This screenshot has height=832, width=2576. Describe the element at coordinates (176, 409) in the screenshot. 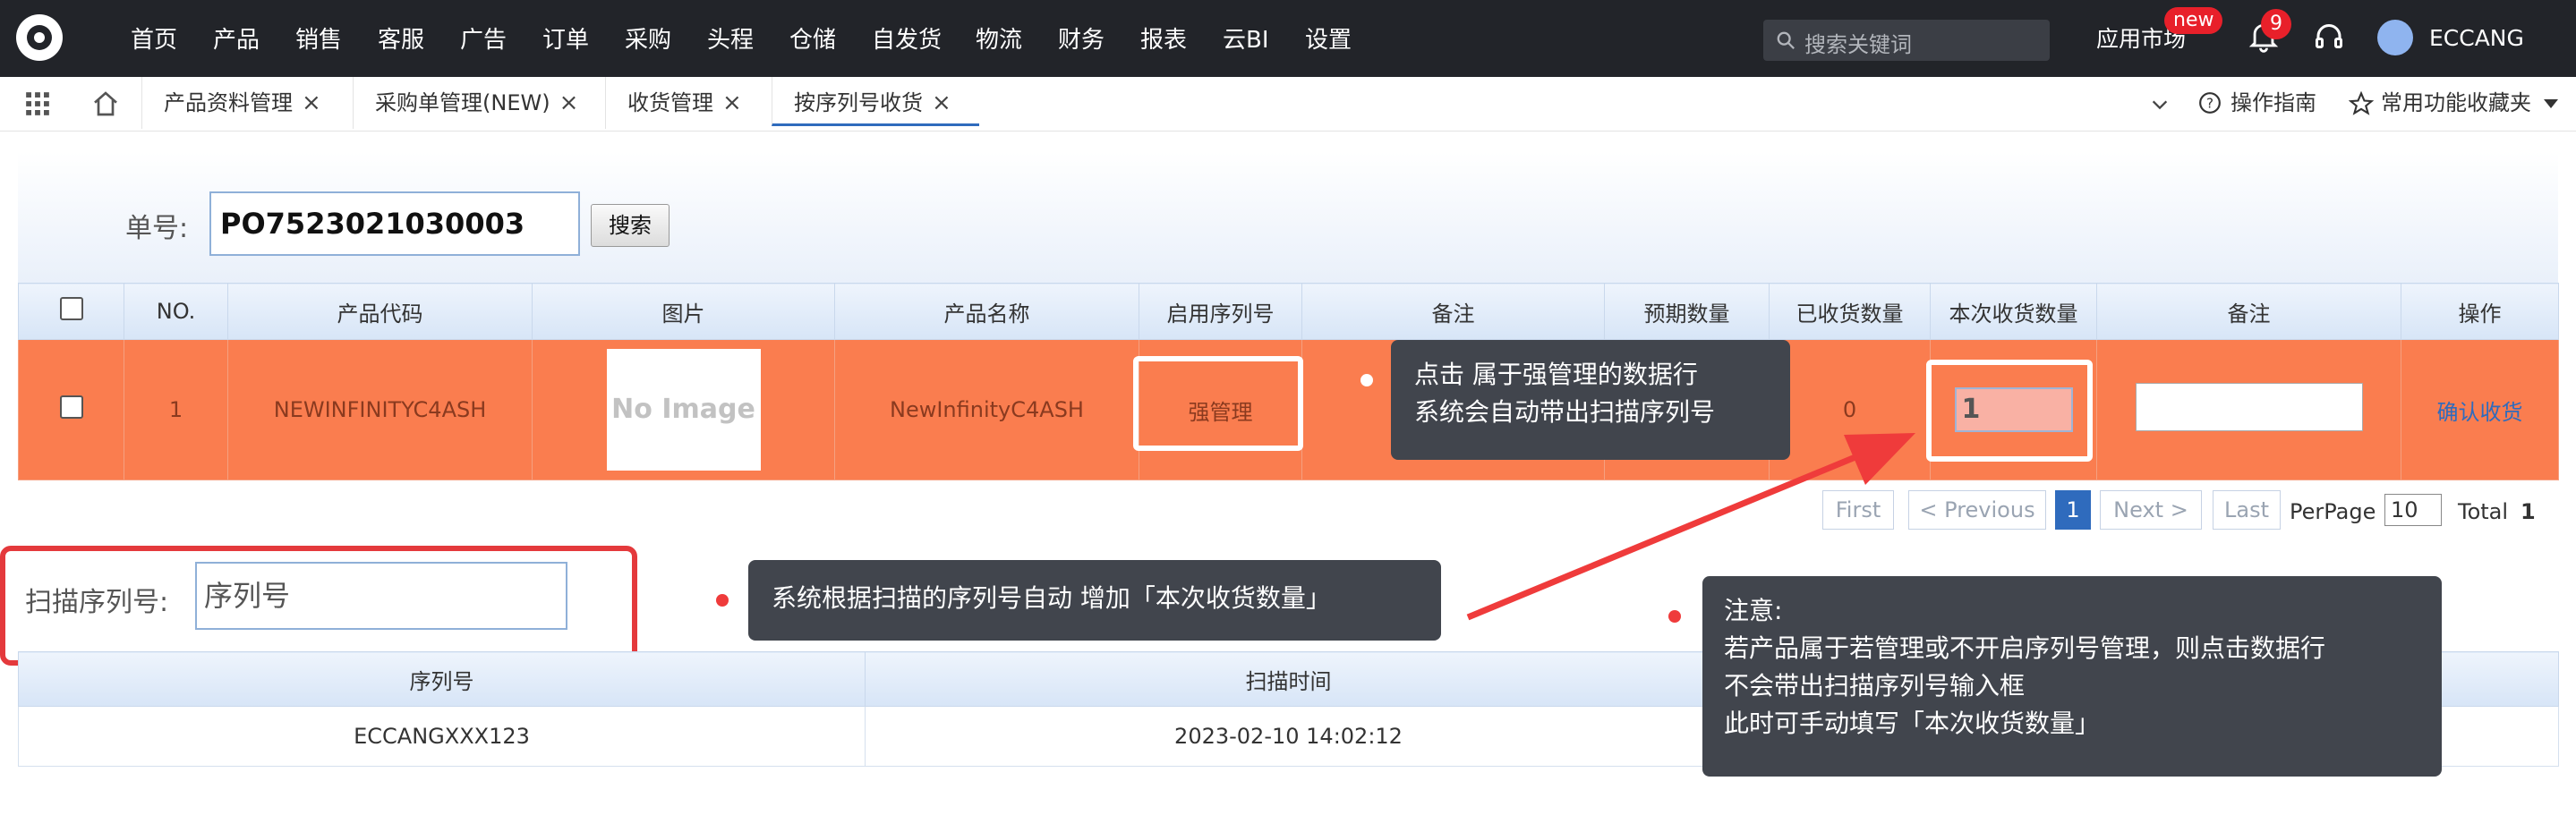

I see `row-no: 1` at that location.